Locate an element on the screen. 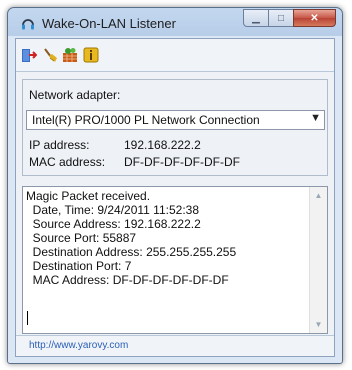 Image resolution: width=352 pixels, height=370 pixels. ip-value: 192.168.222.2 is located at coordinates (162, 145).